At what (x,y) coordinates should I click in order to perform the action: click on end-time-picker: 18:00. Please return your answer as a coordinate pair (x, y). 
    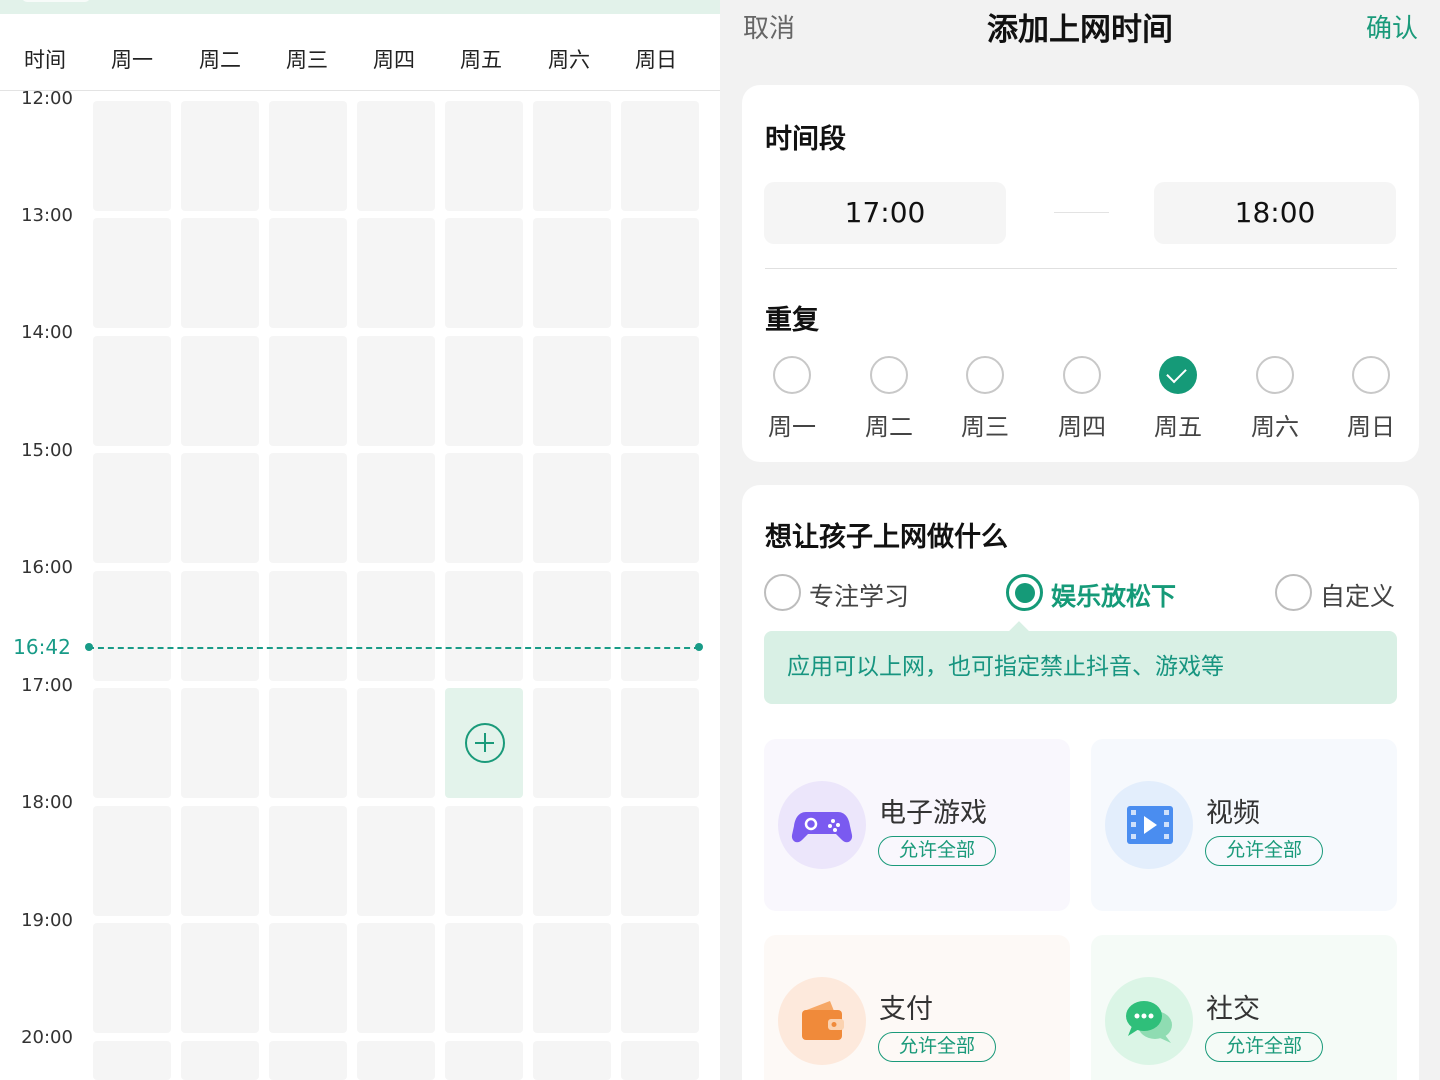
    Looking at the image, I should click on (1275, 213).